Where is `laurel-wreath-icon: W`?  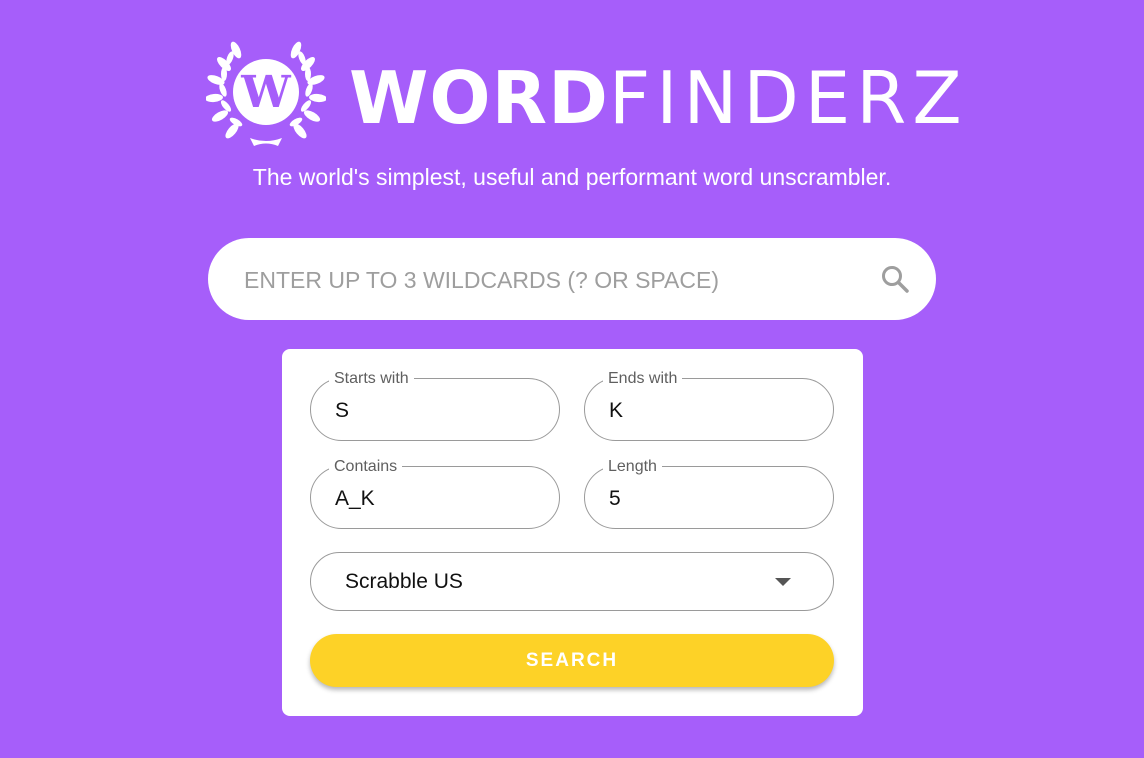
laurel-wreath-icon: W is located at coordinates (266, 93).